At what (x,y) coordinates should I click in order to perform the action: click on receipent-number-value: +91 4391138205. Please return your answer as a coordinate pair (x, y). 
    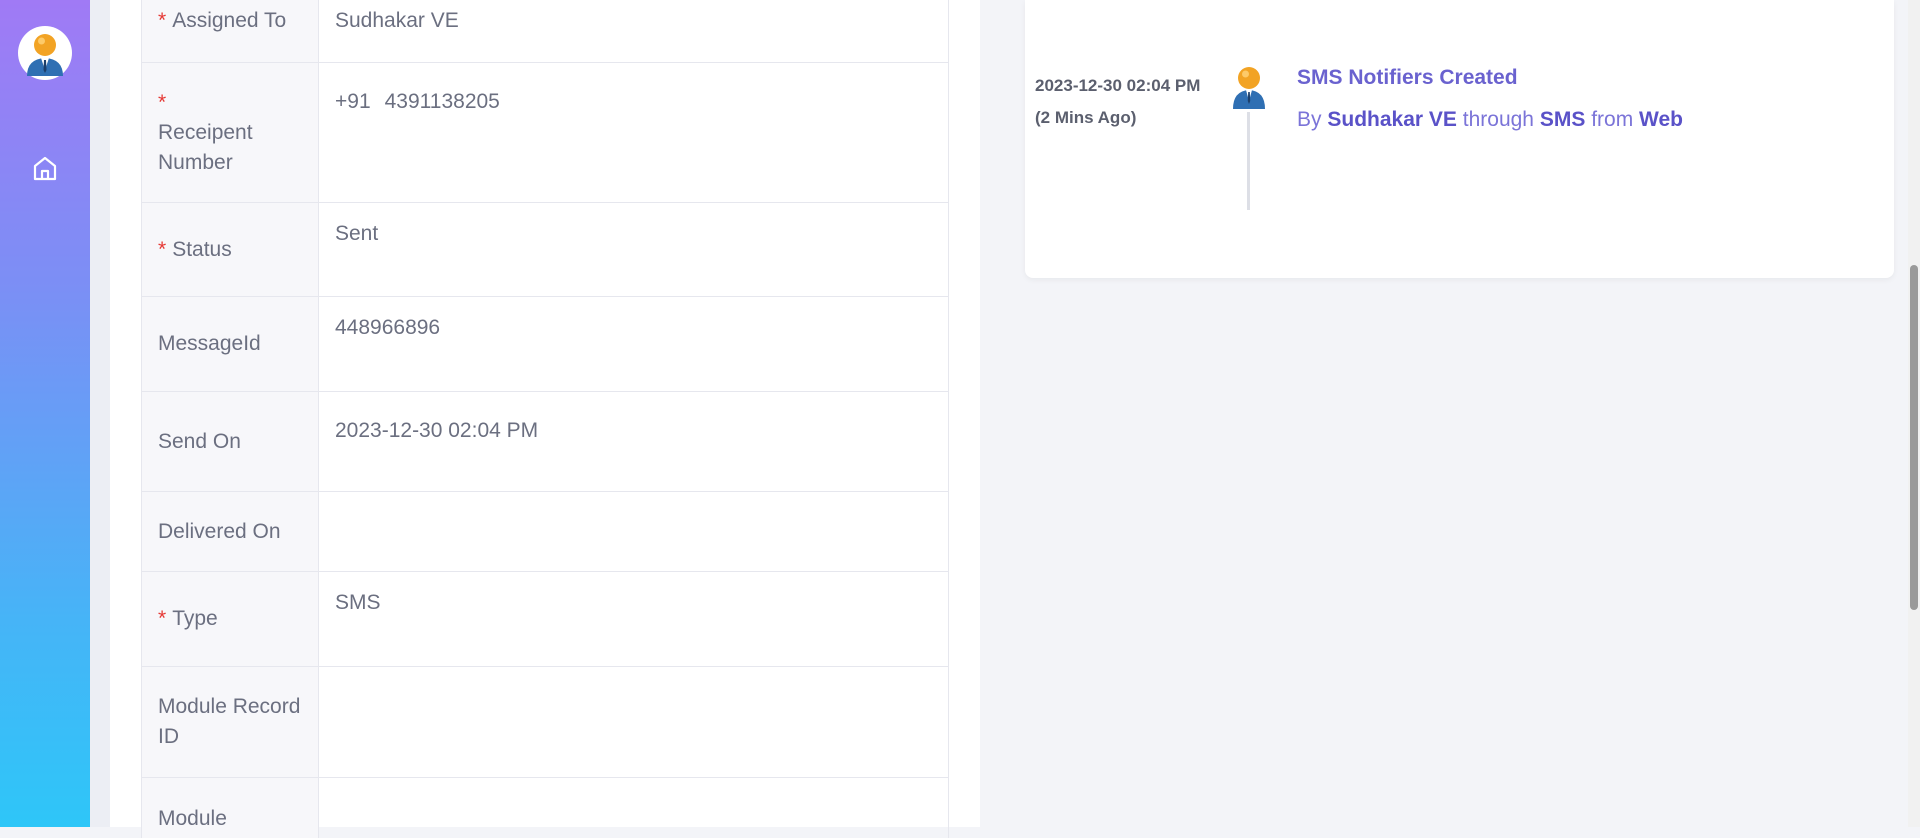
    Looking at the image, I should click on (633, 132).